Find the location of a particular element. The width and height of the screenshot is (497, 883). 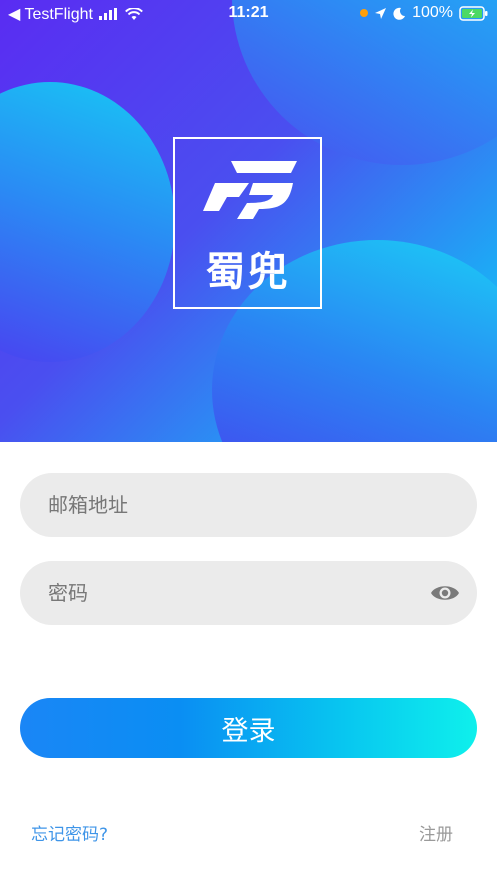

status-right: 100% is located at coordinates (424, 13).